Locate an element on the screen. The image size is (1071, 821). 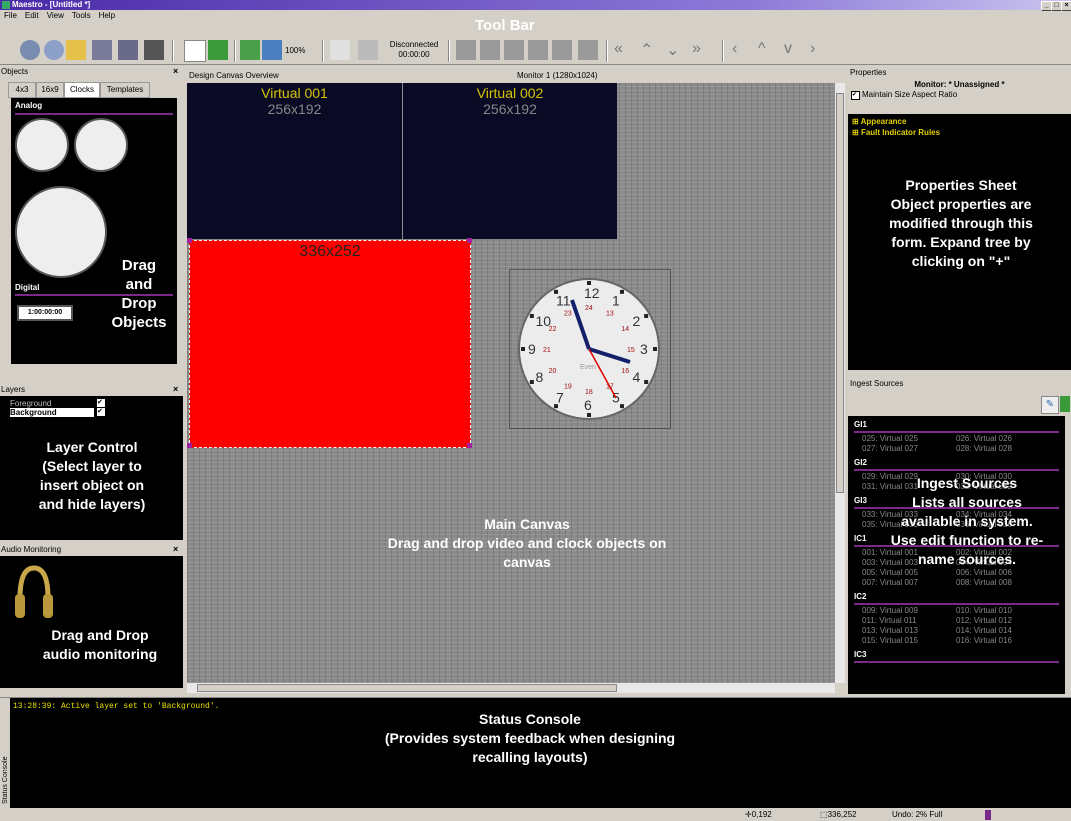
double-right-icon: » is located at coordinates (702, 50).